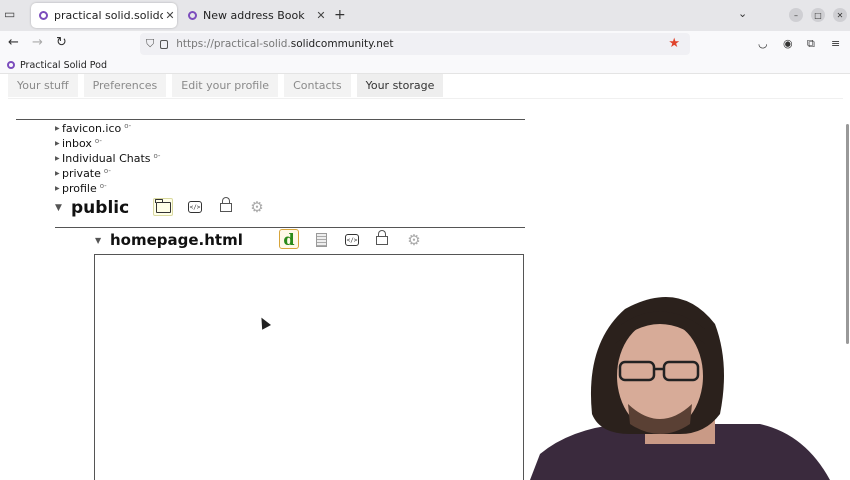 The height and width of the screenshot is (480, 850). Describe the element at coordinates (108, 15) in the screenshot. I see `tab-title: practical solid.solidcommu` at that location.